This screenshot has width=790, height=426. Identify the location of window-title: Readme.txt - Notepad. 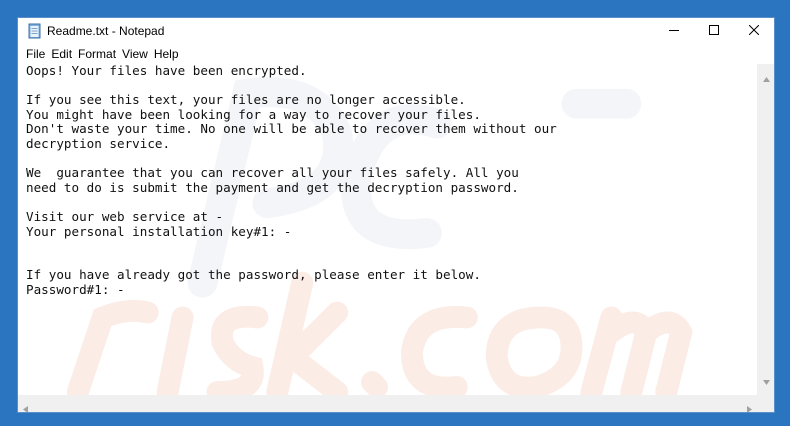
(106, 31).